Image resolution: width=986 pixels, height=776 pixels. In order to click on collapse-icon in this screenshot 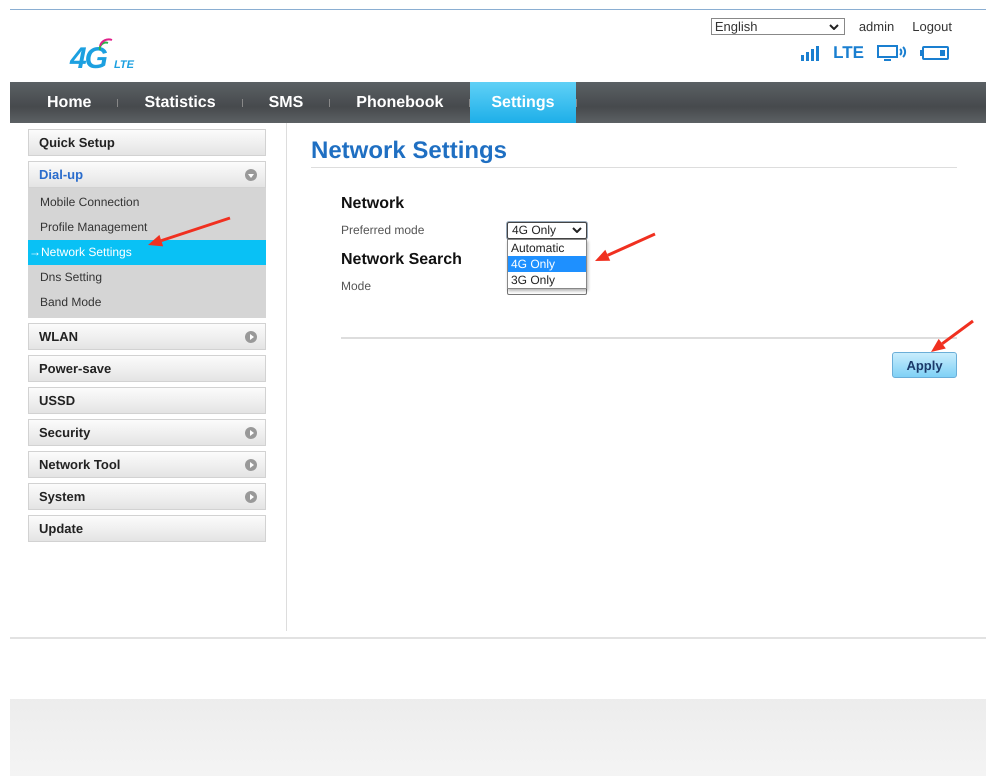, I will do `click(251, 174)`.